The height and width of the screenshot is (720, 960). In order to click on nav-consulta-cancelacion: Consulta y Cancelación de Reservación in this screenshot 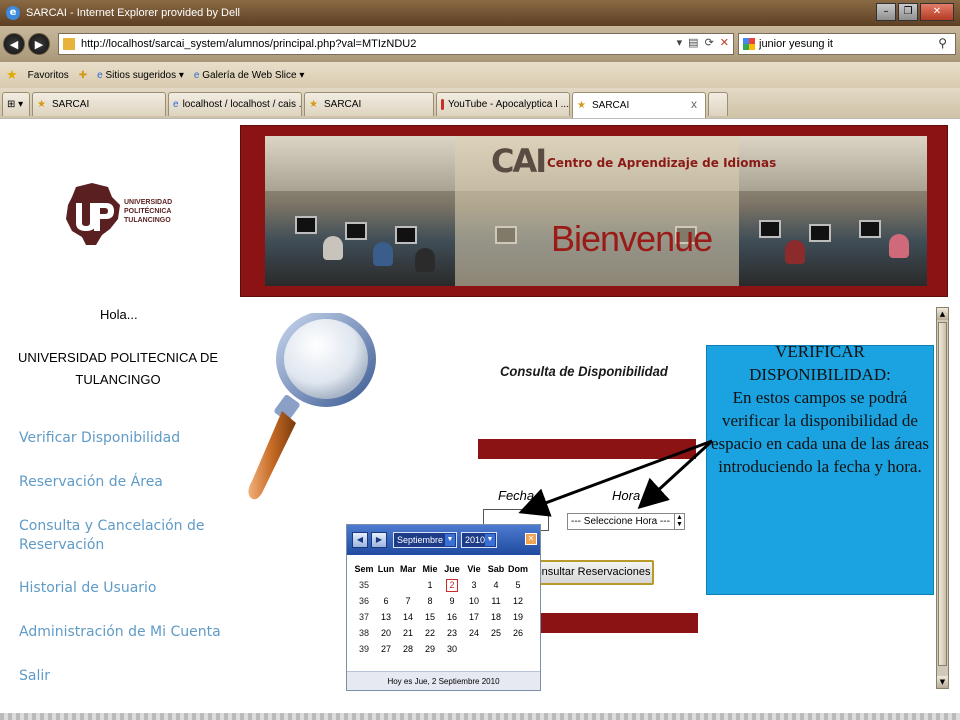, I will do `click(124, 536)`.